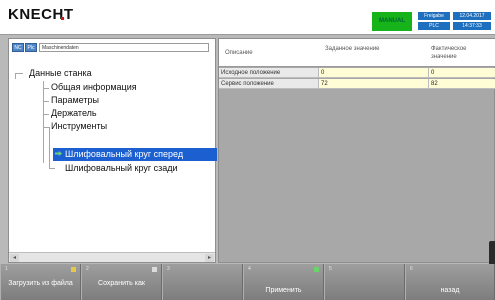  I want to click on softkey-number: 2, so click(87, 269).